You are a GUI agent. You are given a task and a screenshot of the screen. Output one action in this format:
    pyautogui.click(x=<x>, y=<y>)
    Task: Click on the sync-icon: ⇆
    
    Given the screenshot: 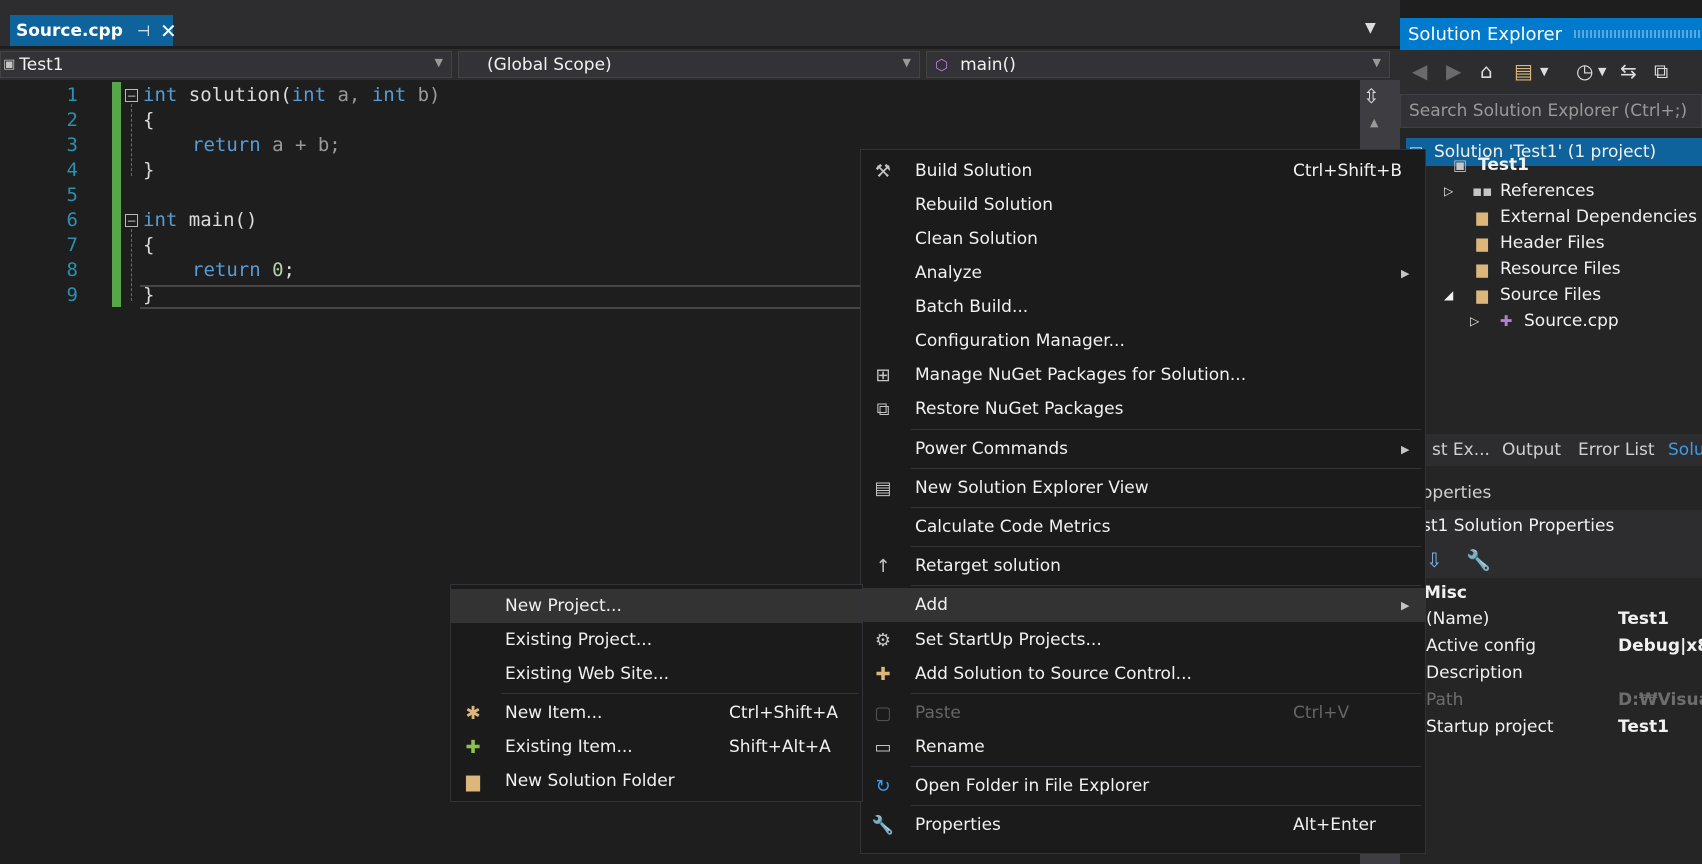 What is the action you would take?
    pyautogui.click(x=1628, y=71)
    